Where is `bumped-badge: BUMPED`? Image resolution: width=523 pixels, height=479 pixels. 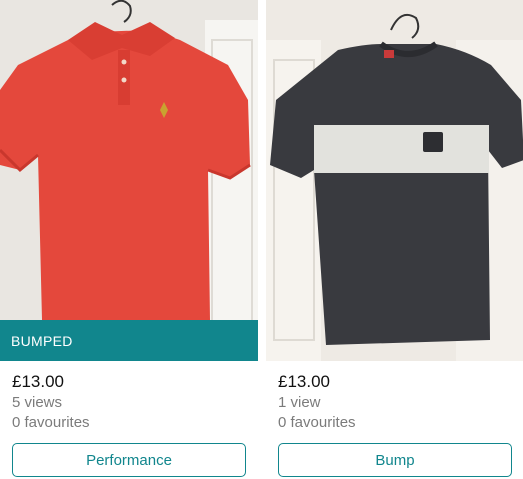
bumped-badge: BUMPED is located at coordinates (129, 340).